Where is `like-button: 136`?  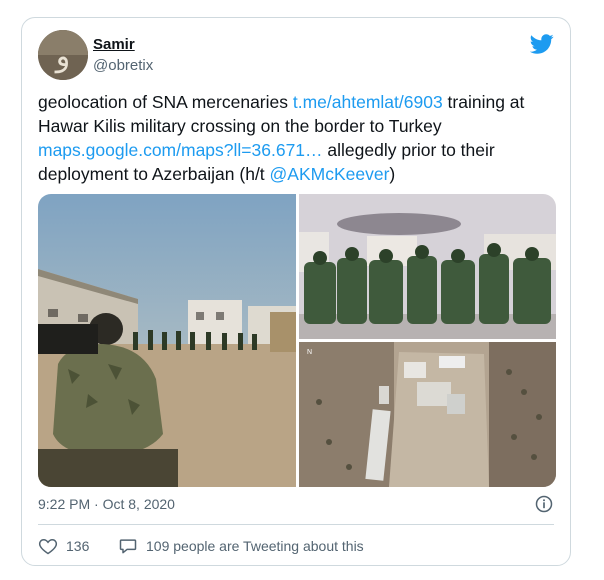
like-button: 136 is located at coordinates (63, 546).